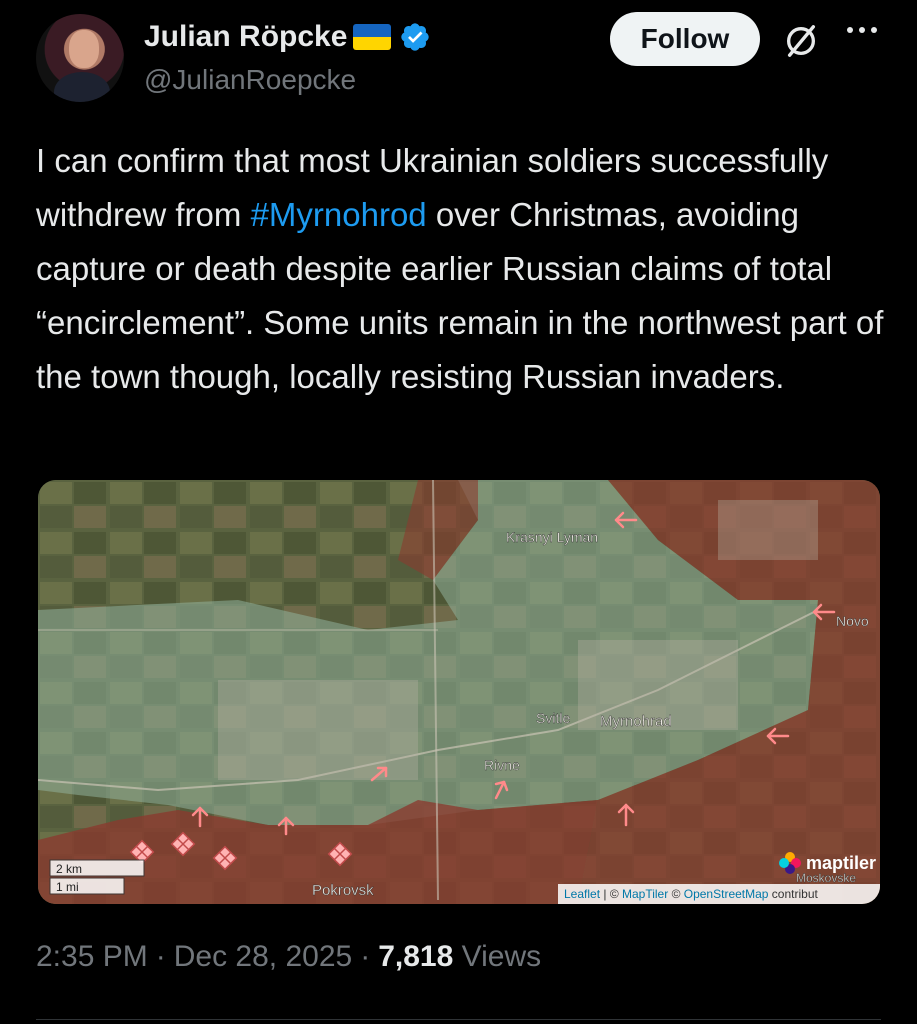 The width and height of the screenshot is (917, 1024). I want to click on more-icon, so click(862, 30).